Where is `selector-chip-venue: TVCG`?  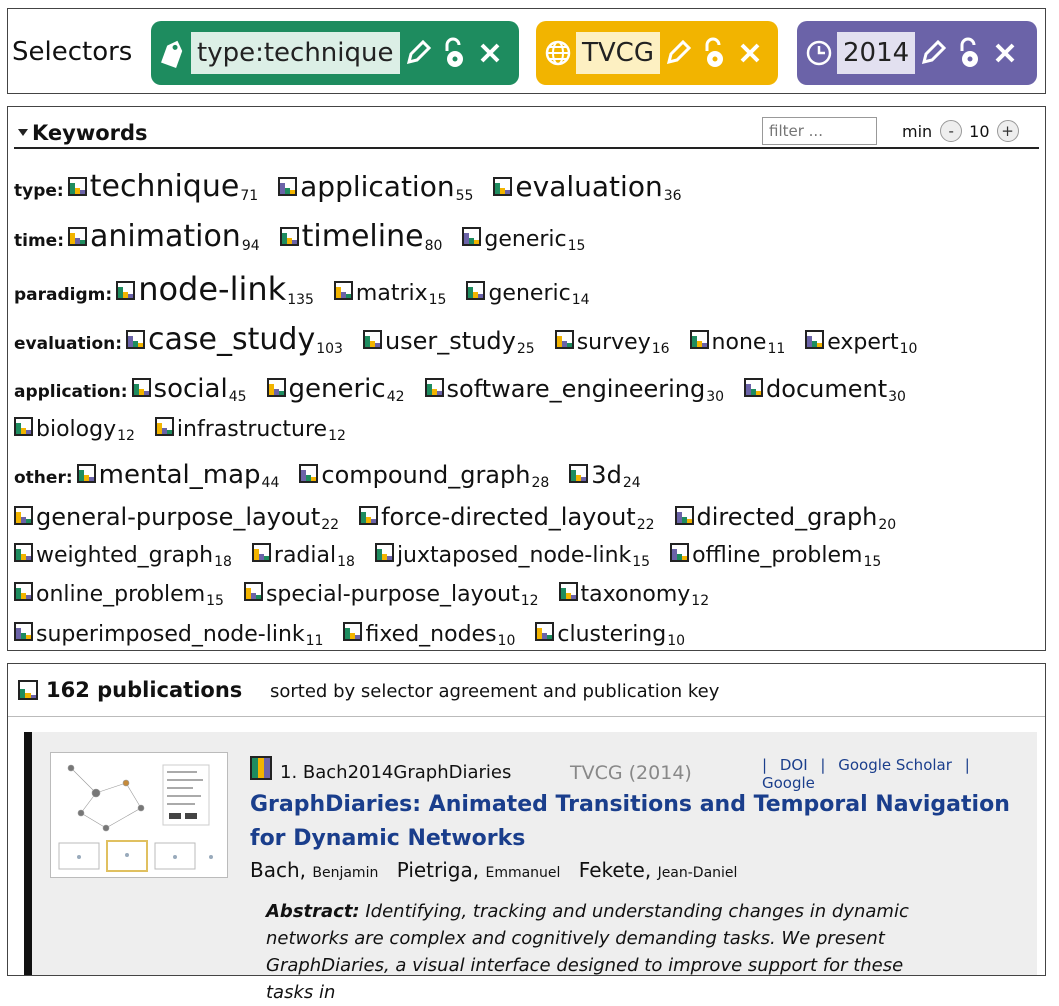
selector-chip-venue: TVCG is located at coordinates (657, 53).